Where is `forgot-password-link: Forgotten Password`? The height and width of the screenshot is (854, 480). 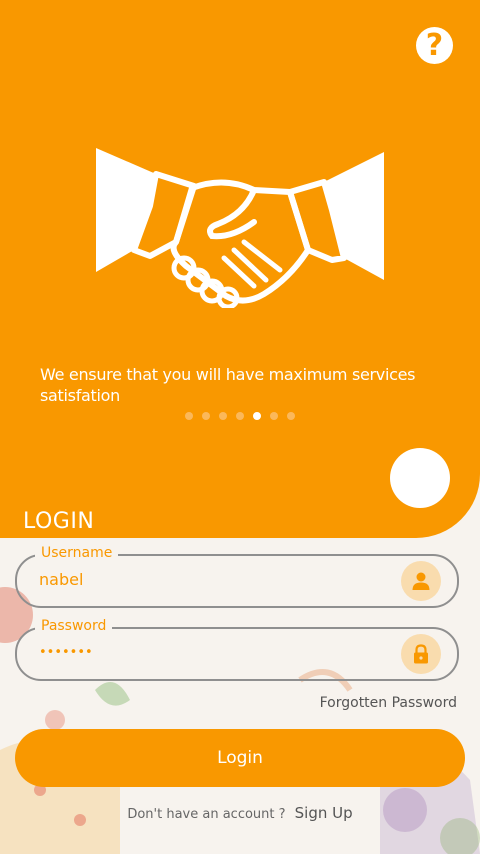
forgot-password-link: Forgotten Password is located at coordinates (368, 703).